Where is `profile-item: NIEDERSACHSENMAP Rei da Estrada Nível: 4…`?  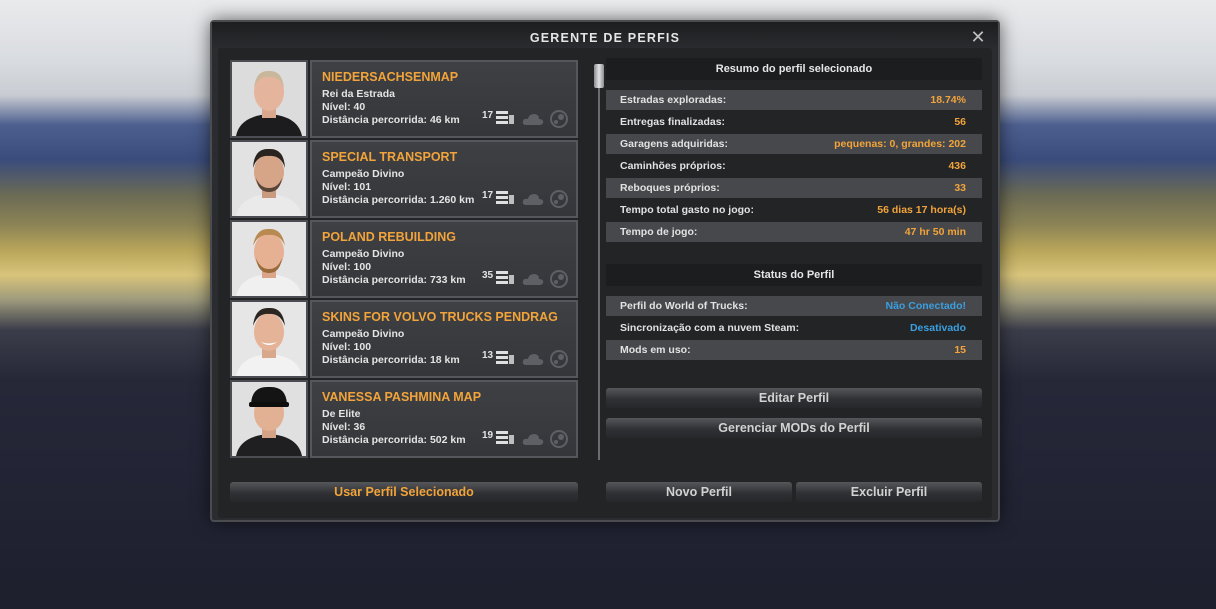 profile-item: NIEDERSACHSENMAP Rei da Estrada Nível: 4… is located at coordinates (404, 99).